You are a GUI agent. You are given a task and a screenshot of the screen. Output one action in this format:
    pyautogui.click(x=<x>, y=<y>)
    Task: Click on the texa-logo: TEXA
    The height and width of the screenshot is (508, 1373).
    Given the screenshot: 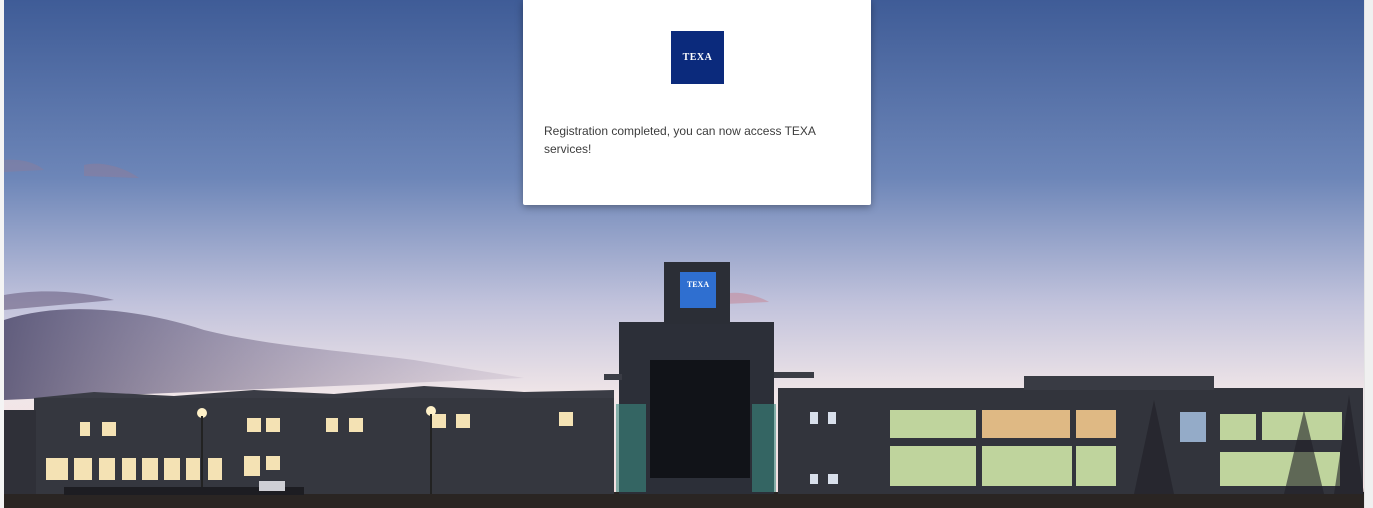 What is the action you would take?
    pyautogui.click(x=697, y=57)
    